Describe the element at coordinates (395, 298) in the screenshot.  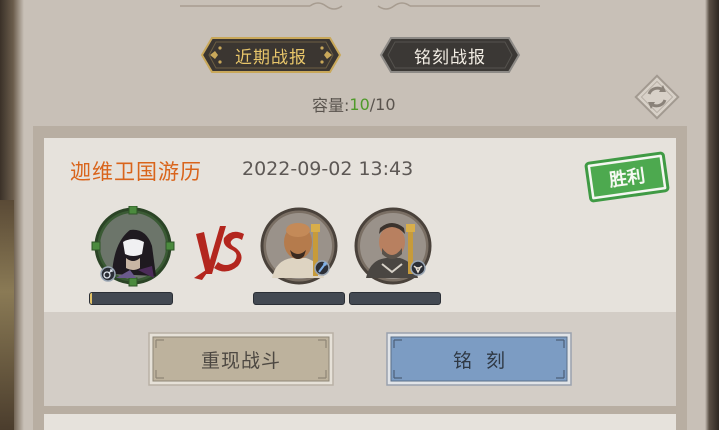
I see `enemy2-hp-bar` at that location.